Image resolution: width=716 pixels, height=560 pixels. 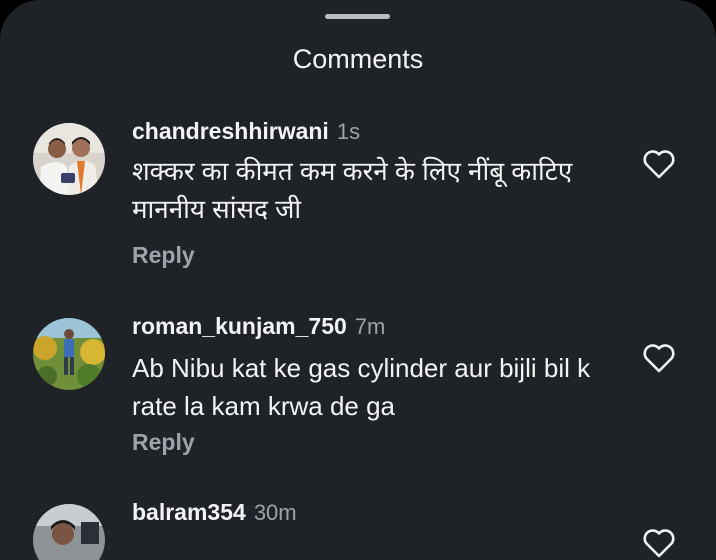 What do you see at coordinates (275, 512) in the screenshot?
I see `timestamp: 30m` at bounding box center [275, 512].